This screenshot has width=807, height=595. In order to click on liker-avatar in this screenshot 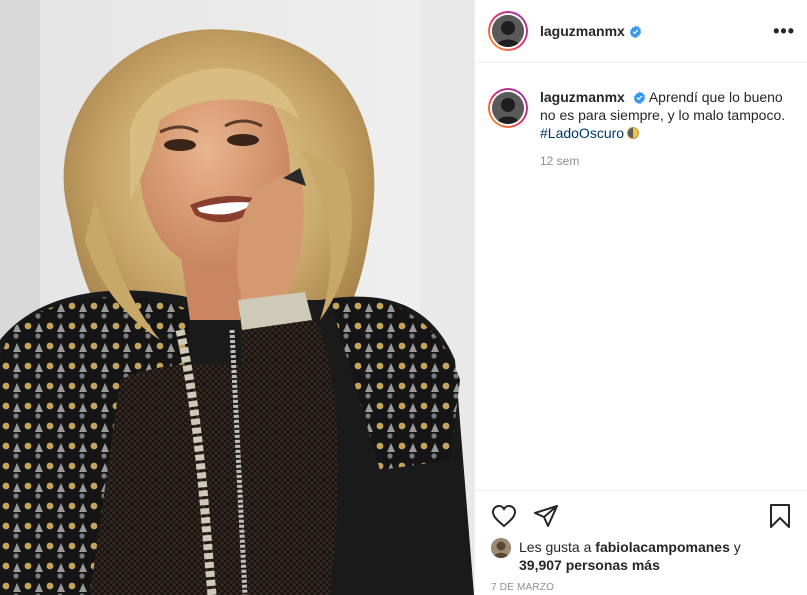, I will do `click(501, 548)`.